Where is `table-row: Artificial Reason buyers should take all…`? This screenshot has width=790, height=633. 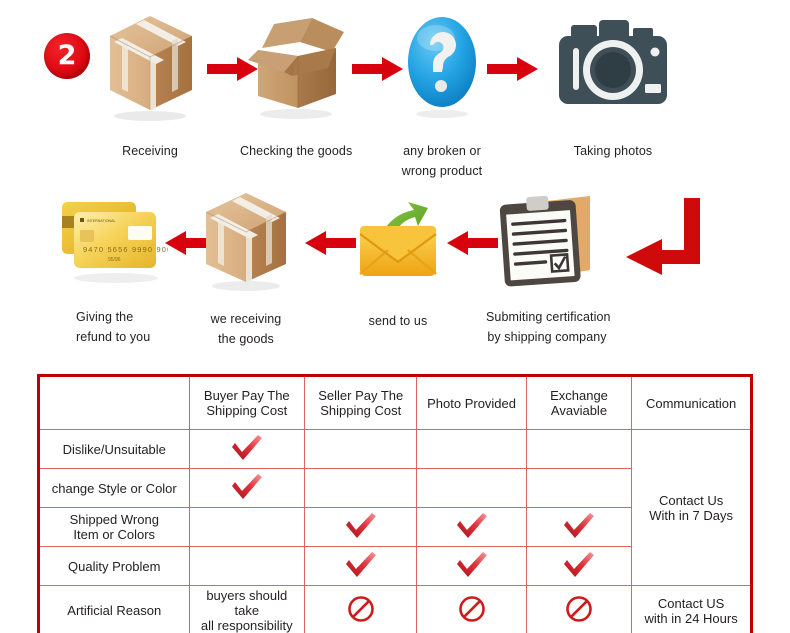 table-row: Artificial Reason buyers should take all… is located at coordinates (395, 609).